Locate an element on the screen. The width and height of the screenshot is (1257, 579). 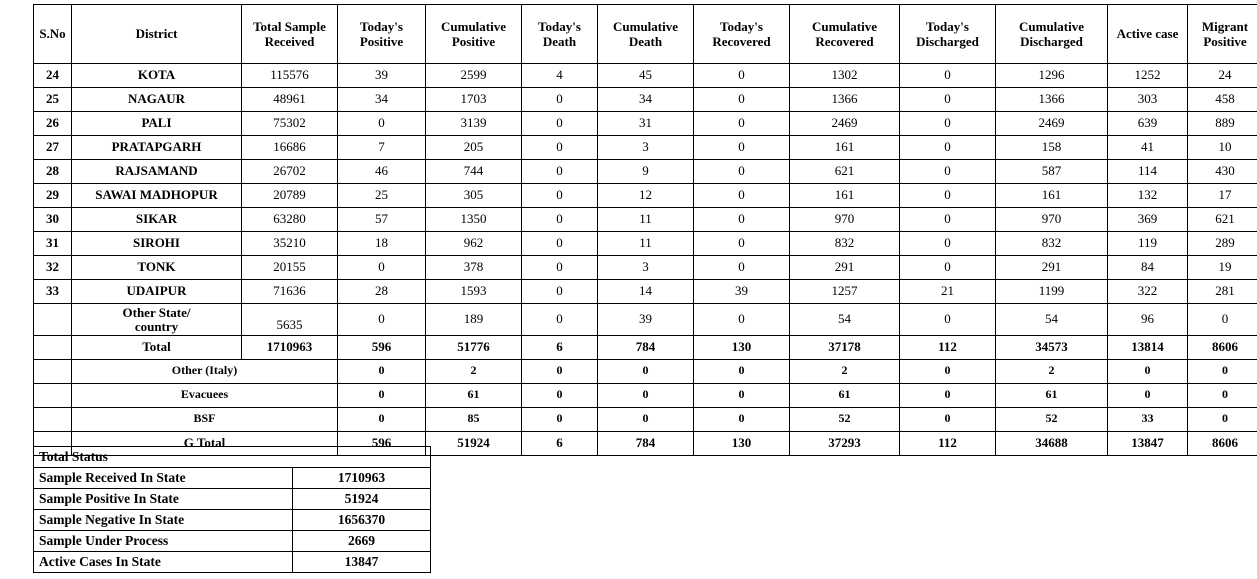
summary-row-value: 1710963 is located at coordinates (361, 478).